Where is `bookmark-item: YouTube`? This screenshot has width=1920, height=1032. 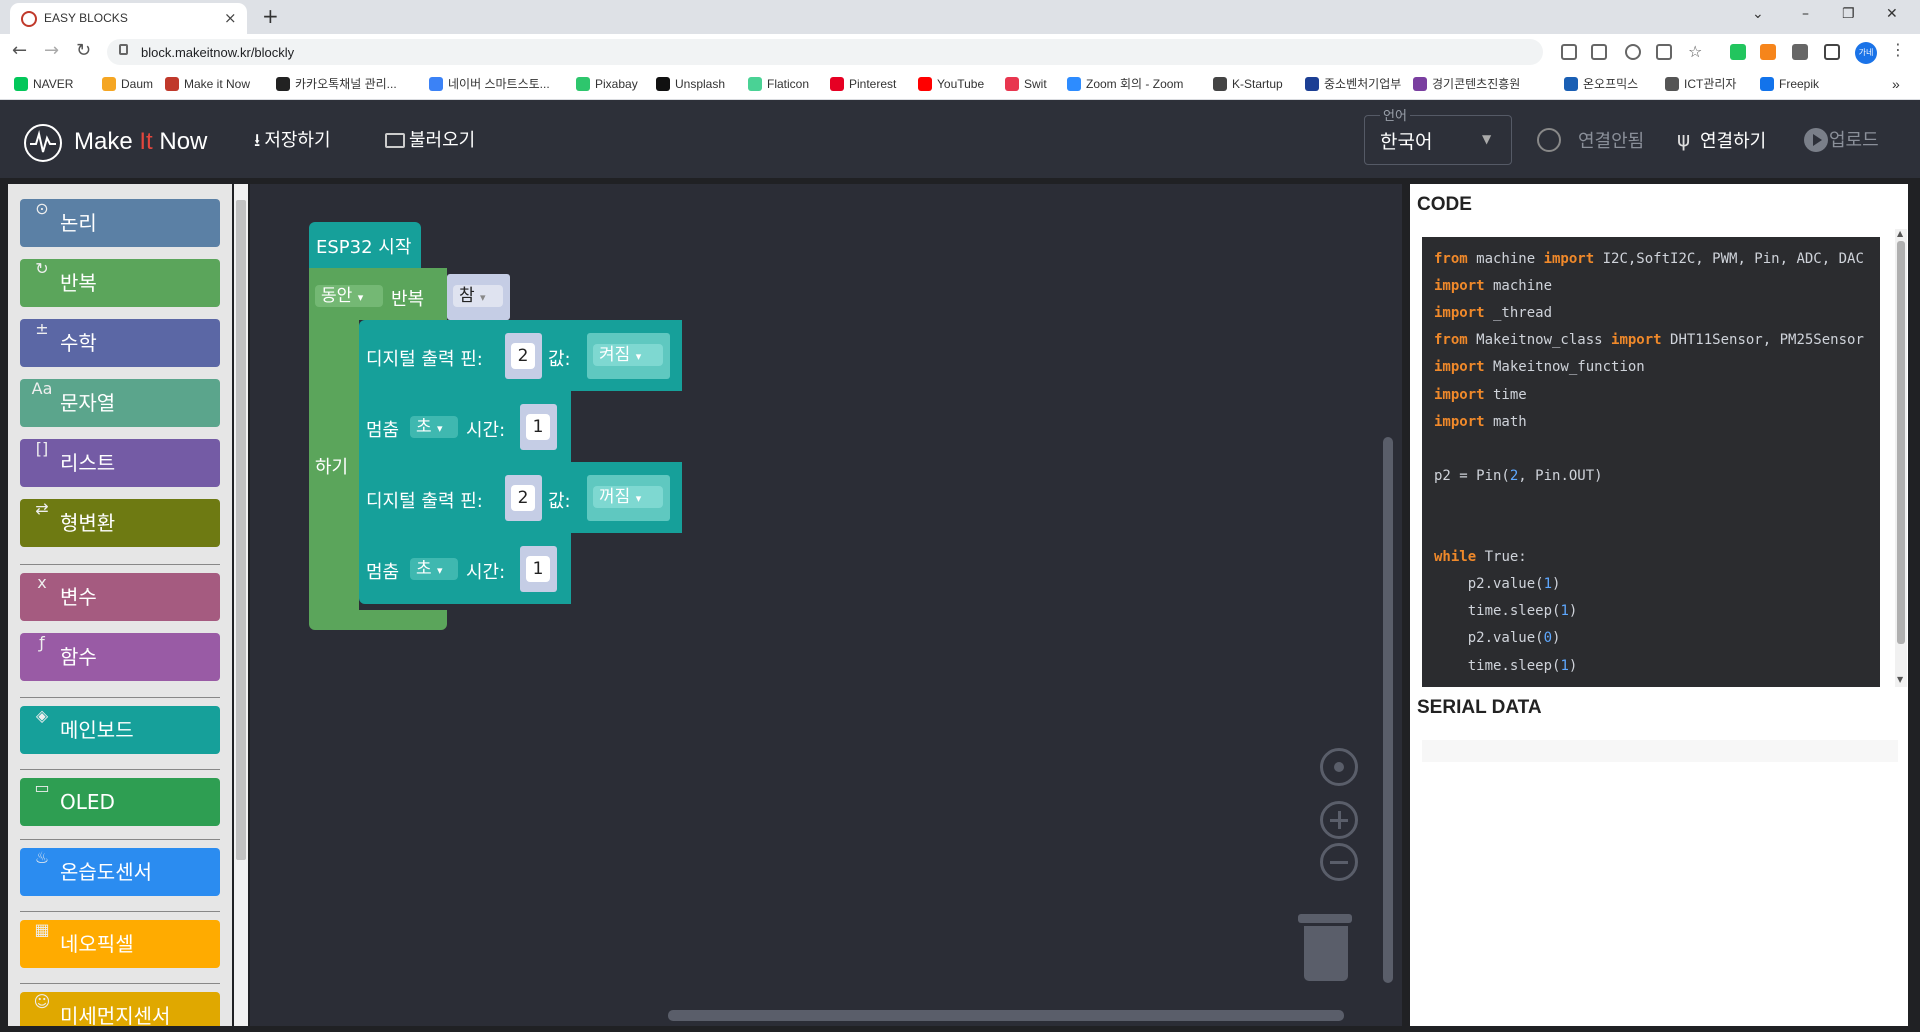 bookmark-item: YouTube is located at coordinates (951, 84).